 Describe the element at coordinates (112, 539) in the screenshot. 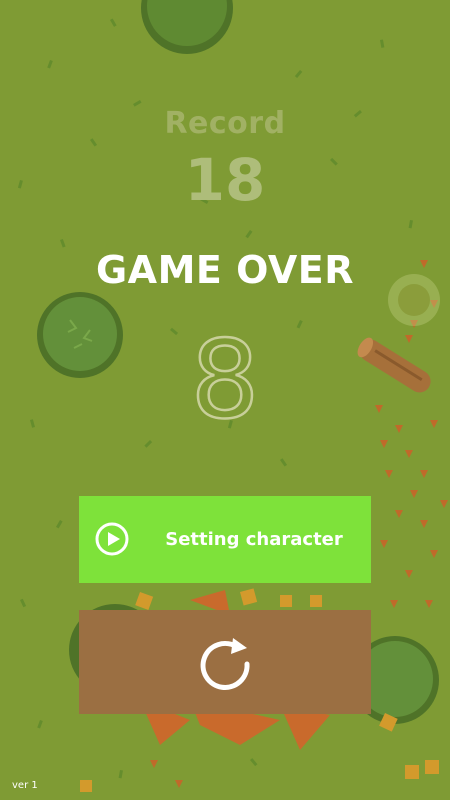

I see `play-circle-icon` at that location.